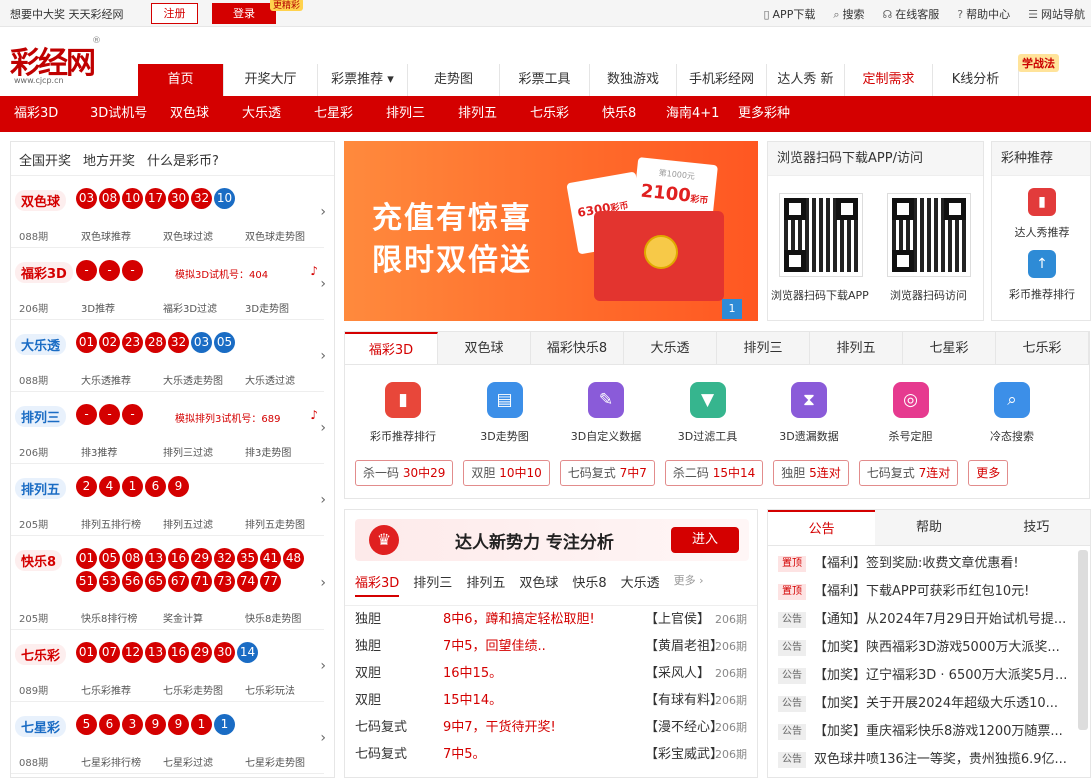 The width and height of the screenshot is (1091, 778). Describe the element at coordinates (350, 114) in the screenshot. I see `sub-nav-item: 七星彩` at that location.